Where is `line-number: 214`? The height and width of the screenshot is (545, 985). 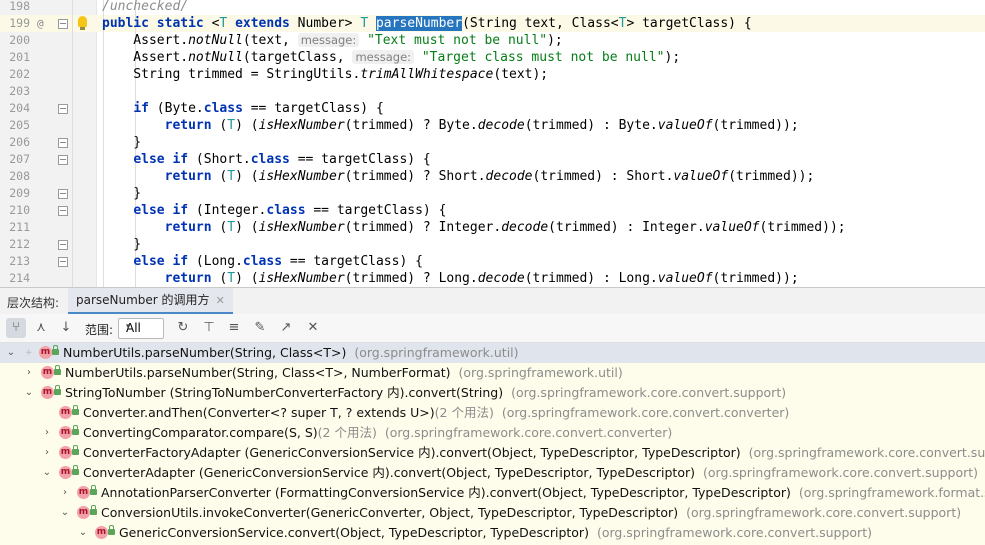 line-number: 214 is located at coordinates (15, 278).